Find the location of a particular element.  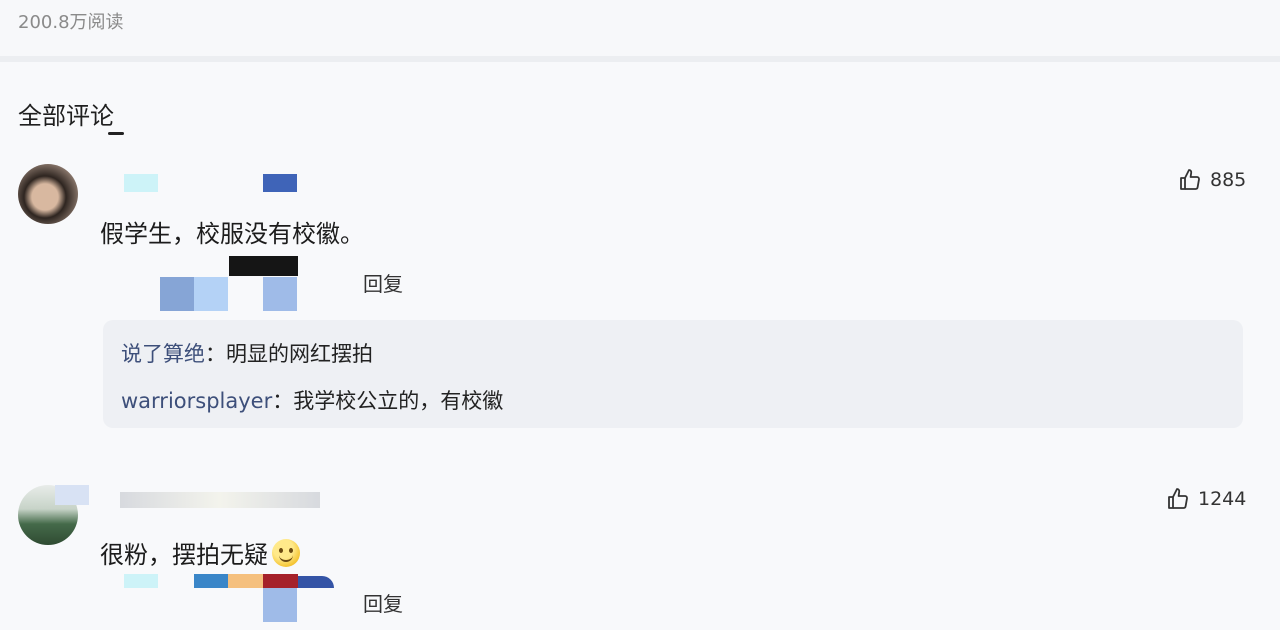

reply-text: 明显的网红摆拍 is located at coordinates (299, 354).